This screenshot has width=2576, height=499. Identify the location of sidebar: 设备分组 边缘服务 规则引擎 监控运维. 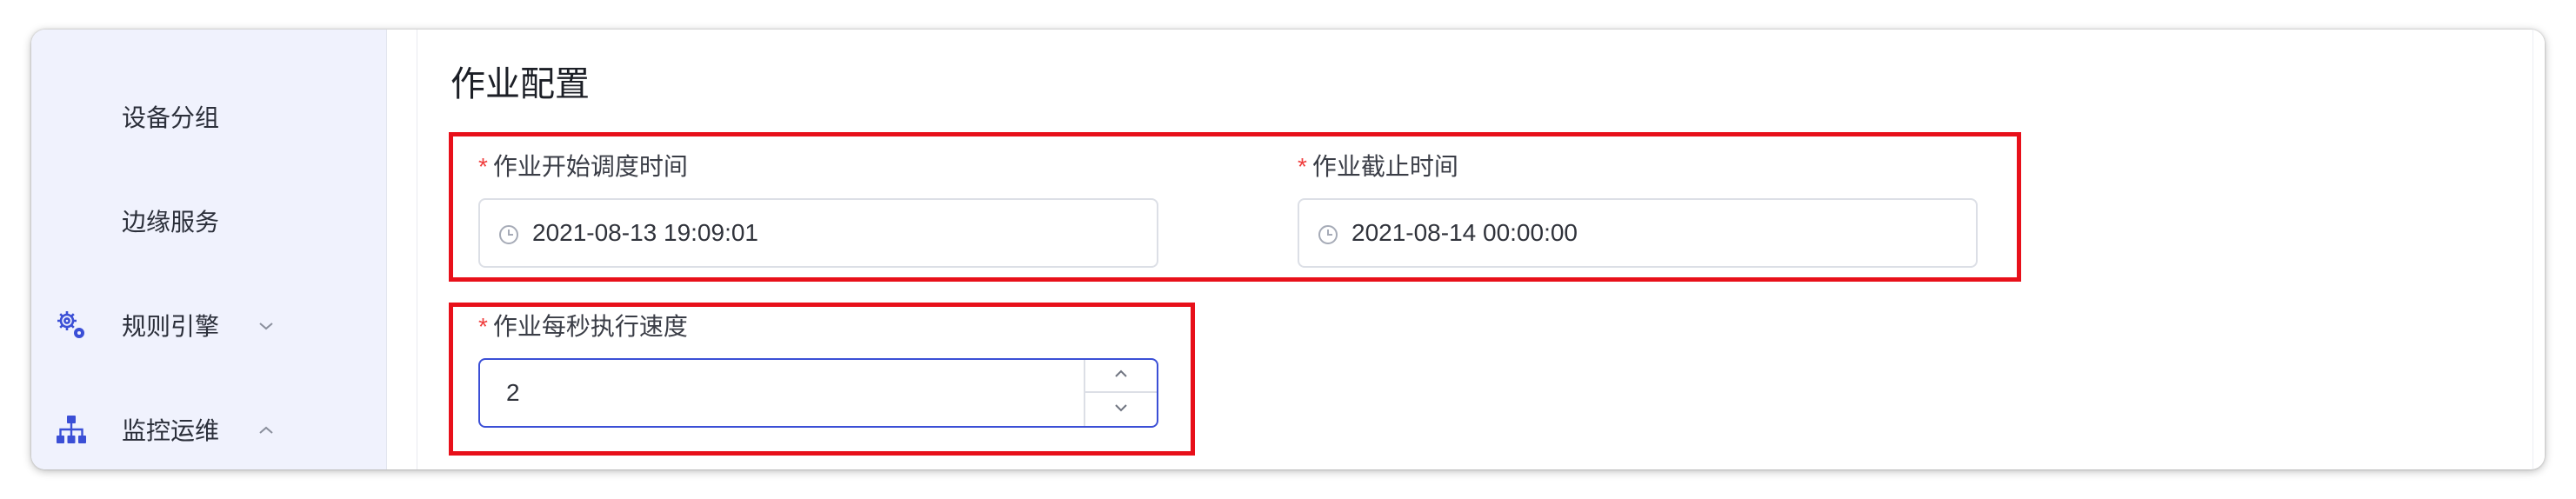
(208, 249).